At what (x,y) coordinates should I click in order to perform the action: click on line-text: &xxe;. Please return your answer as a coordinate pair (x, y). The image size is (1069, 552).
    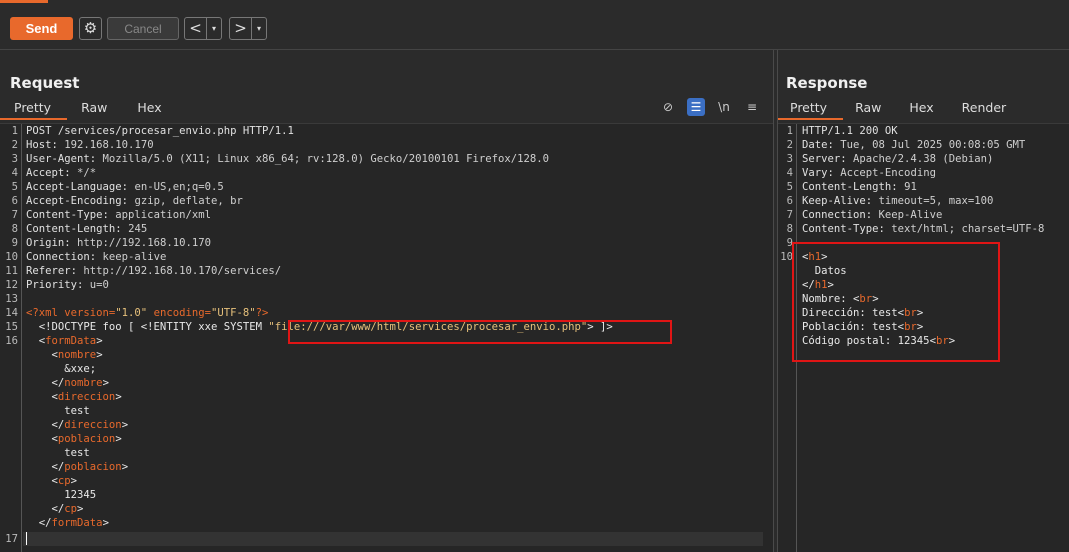
    Looking at the image, I should click on (61, 369).